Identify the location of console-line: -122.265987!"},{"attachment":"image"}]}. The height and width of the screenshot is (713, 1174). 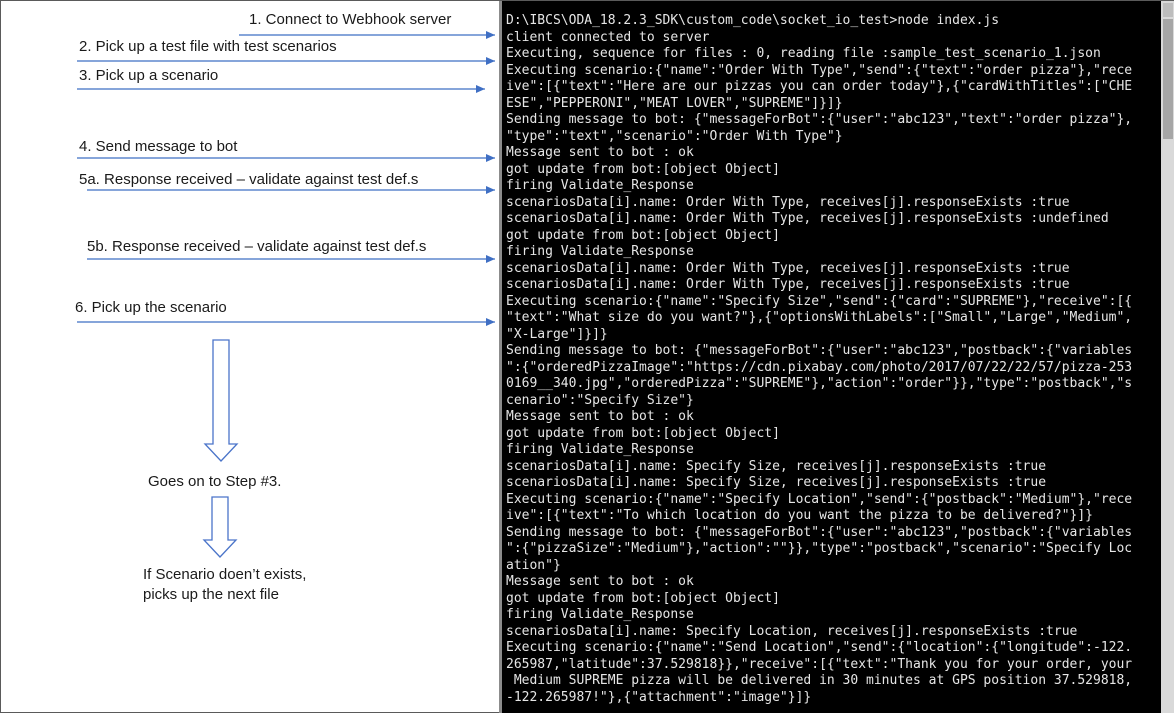
(659, 697).